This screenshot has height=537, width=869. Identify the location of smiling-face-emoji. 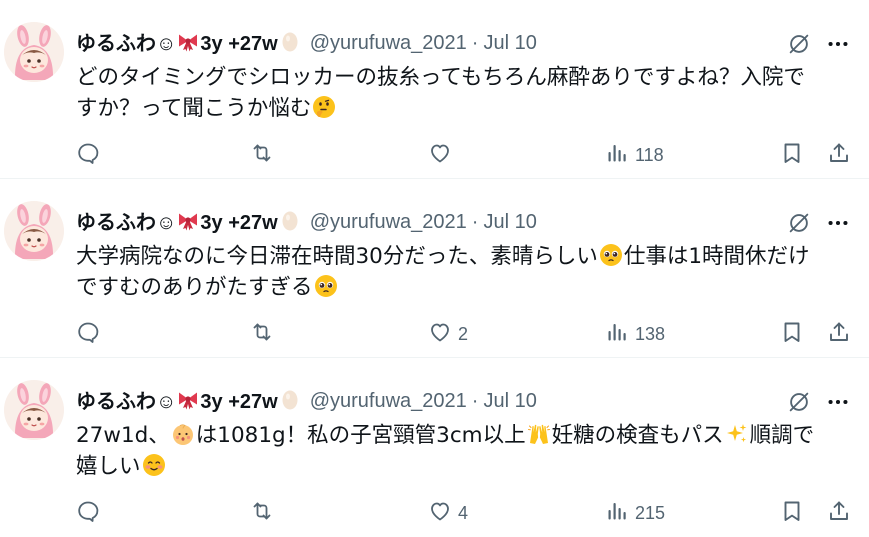
(154, 465).